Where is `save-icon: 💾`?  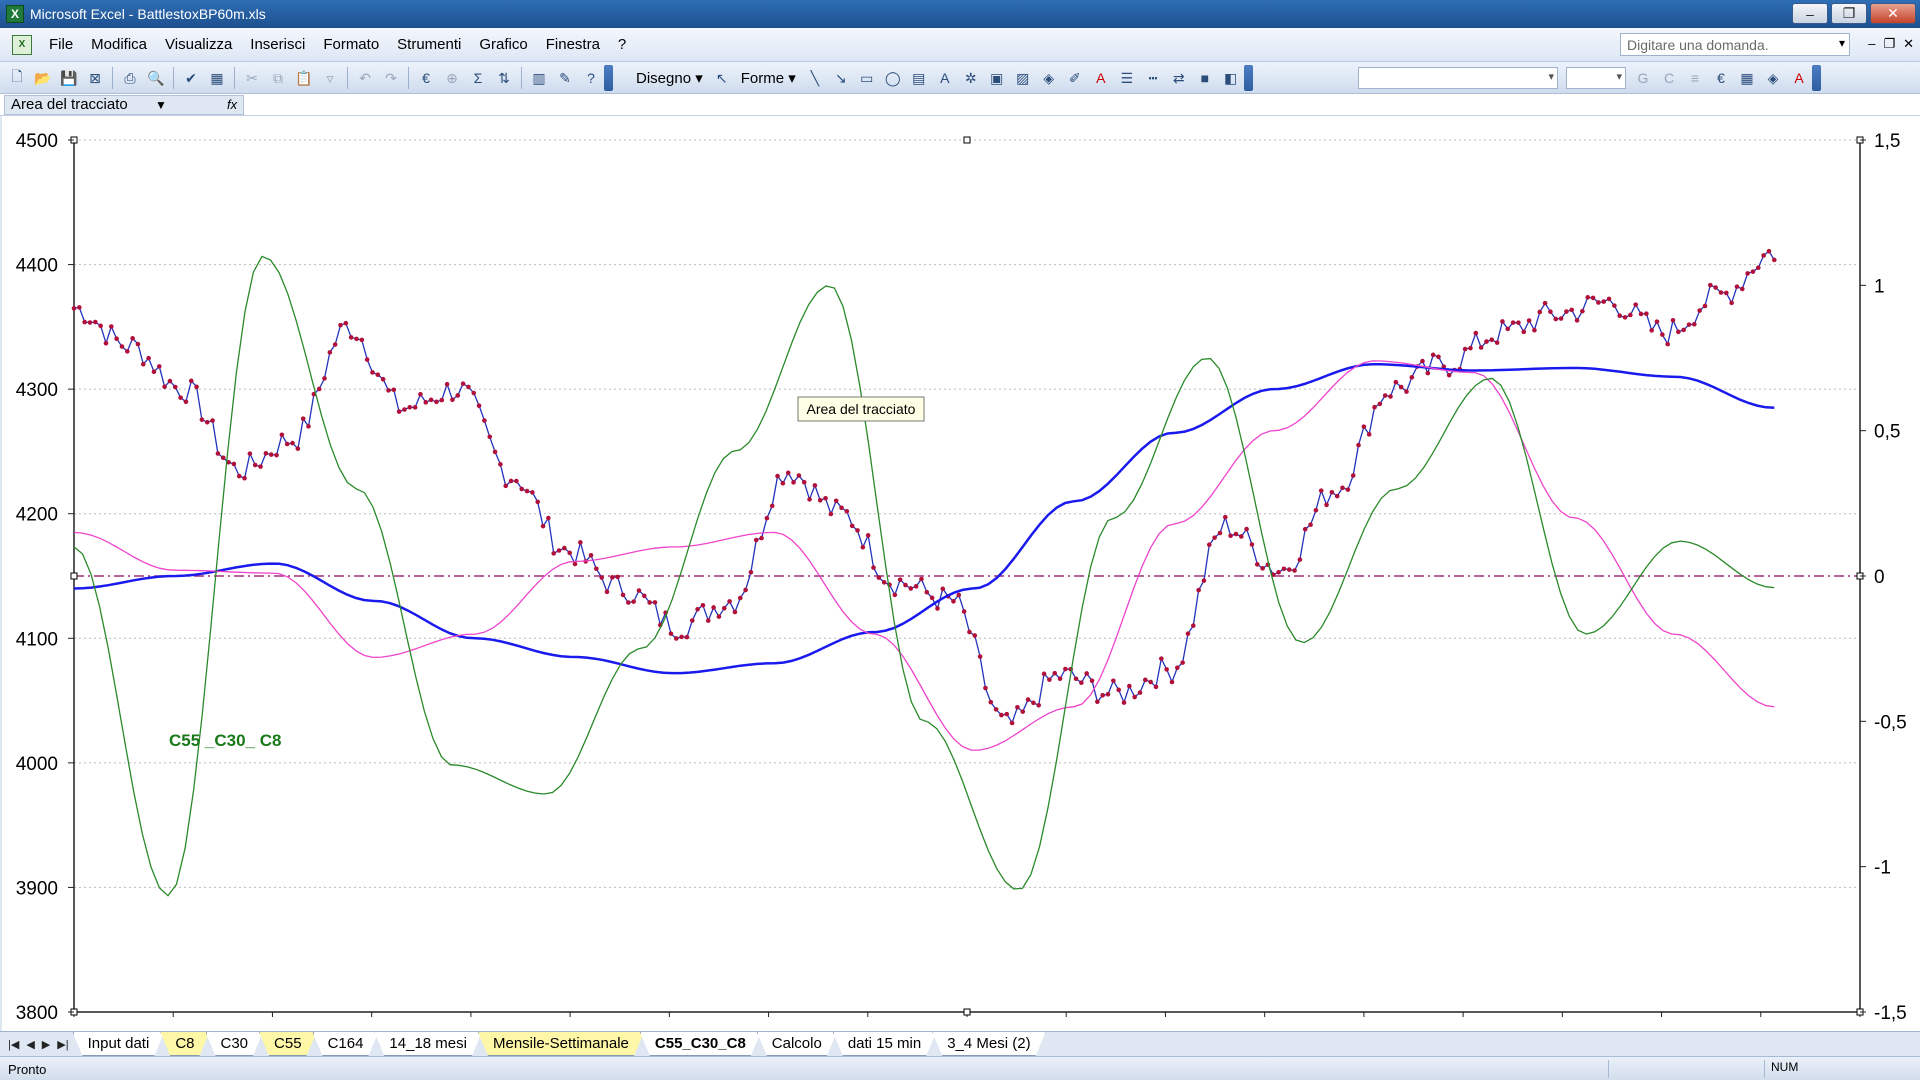 save-icon: 💾 is located at coordinates (69, 78).